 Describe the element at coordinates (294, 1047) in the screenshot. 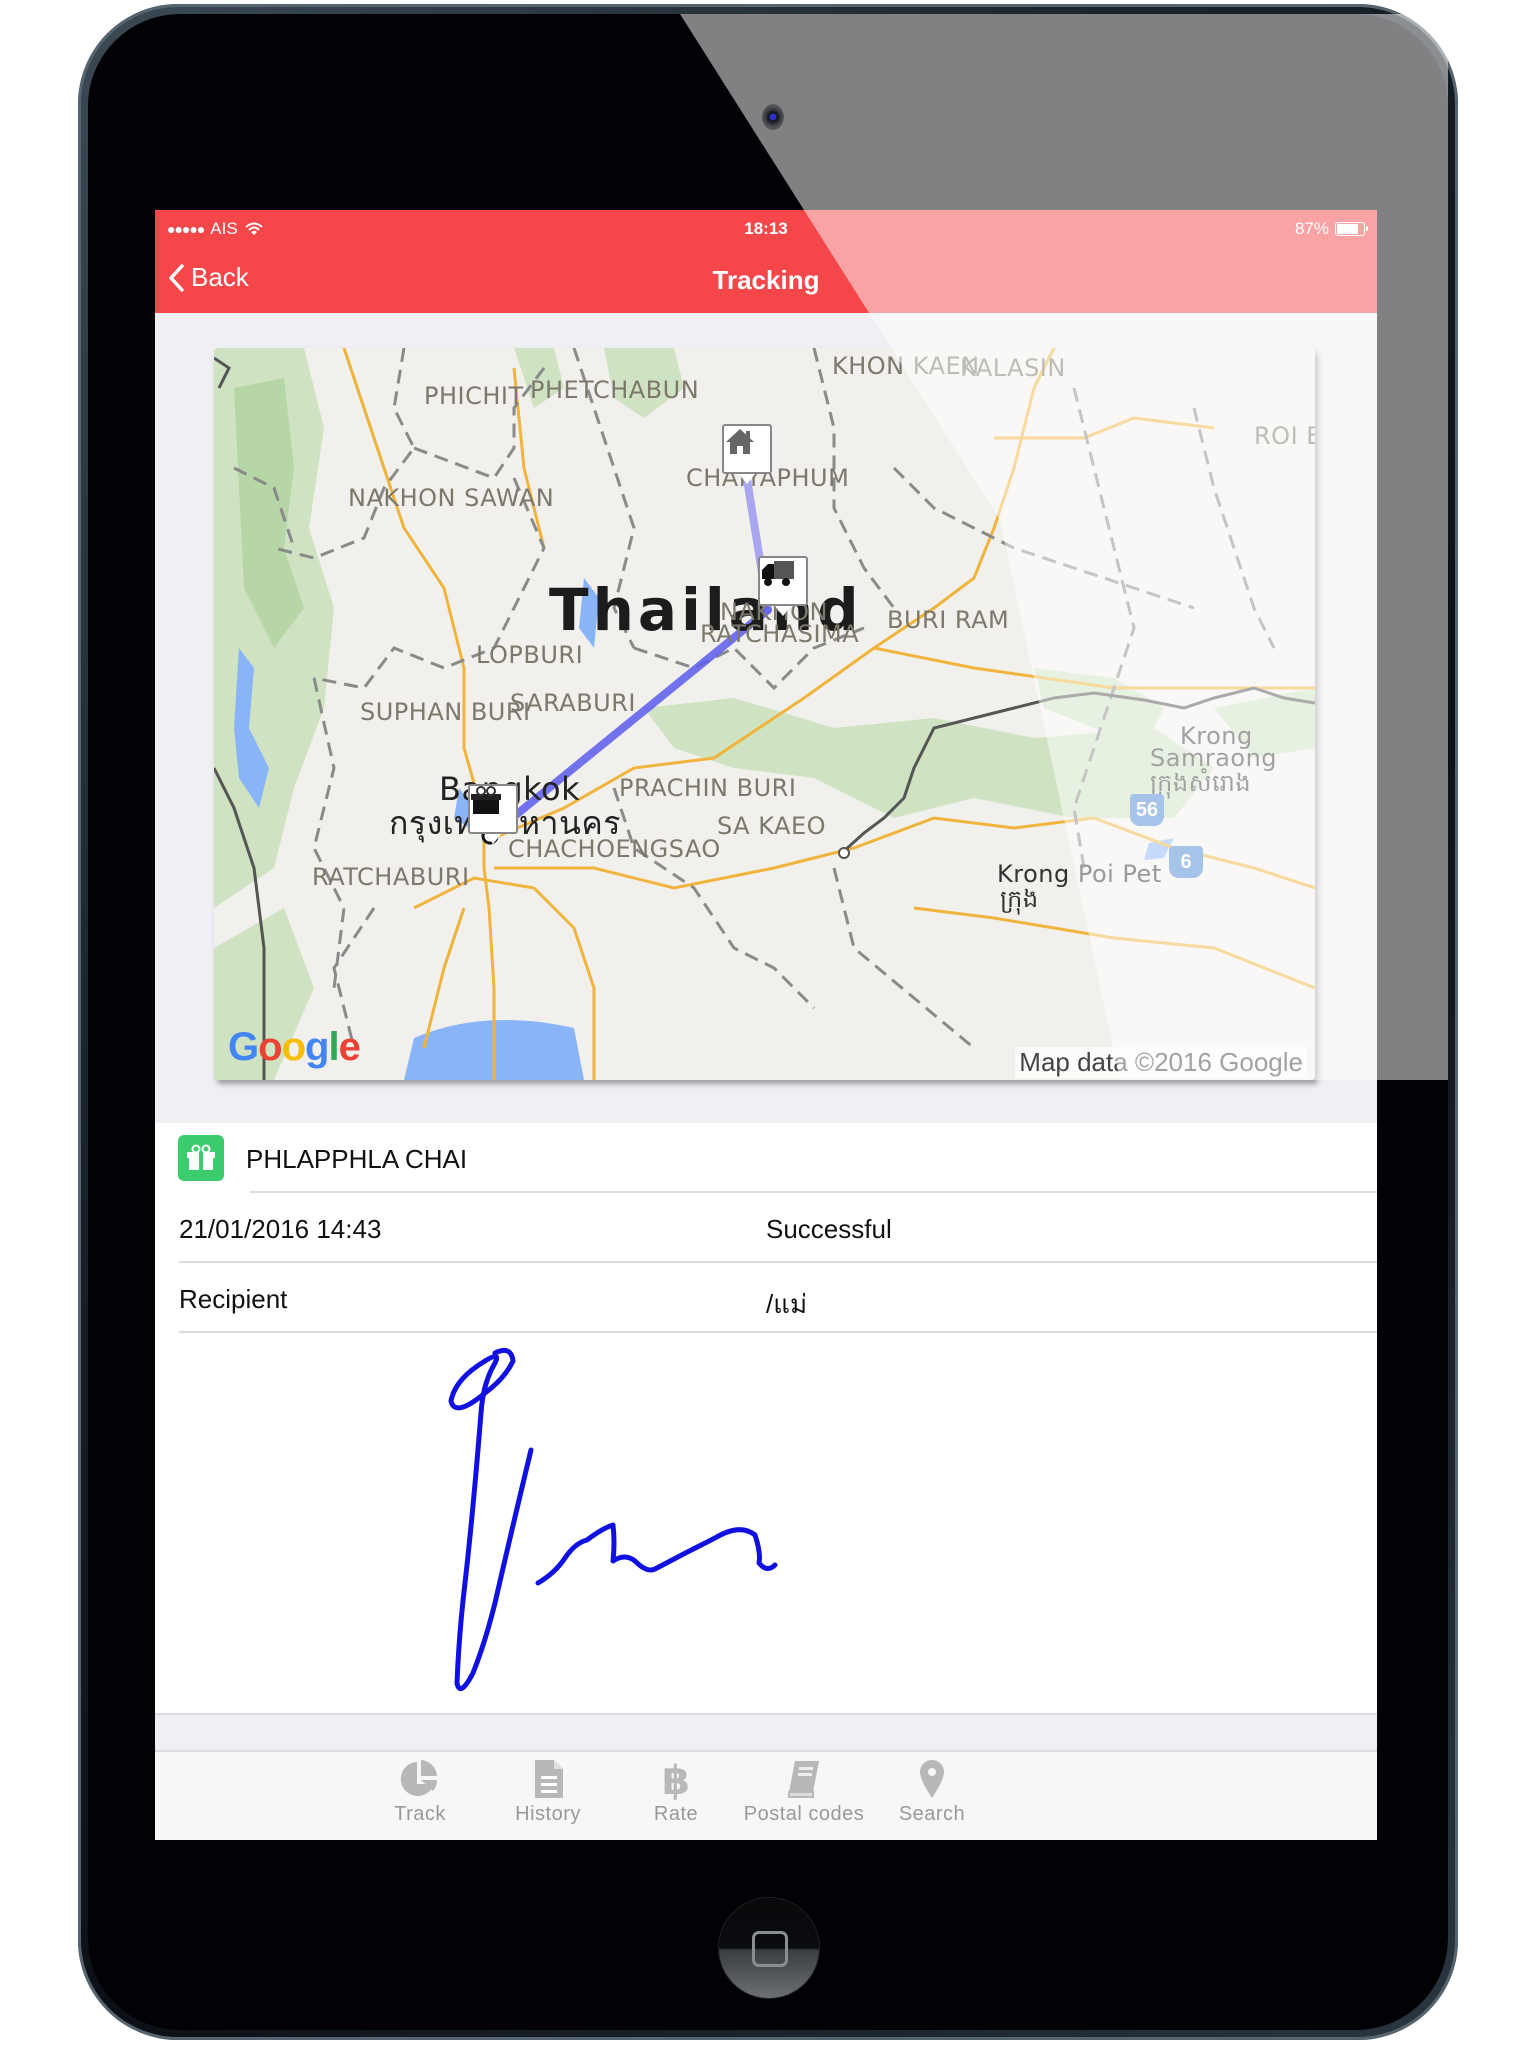

I see `google-logo: Google` at that location.